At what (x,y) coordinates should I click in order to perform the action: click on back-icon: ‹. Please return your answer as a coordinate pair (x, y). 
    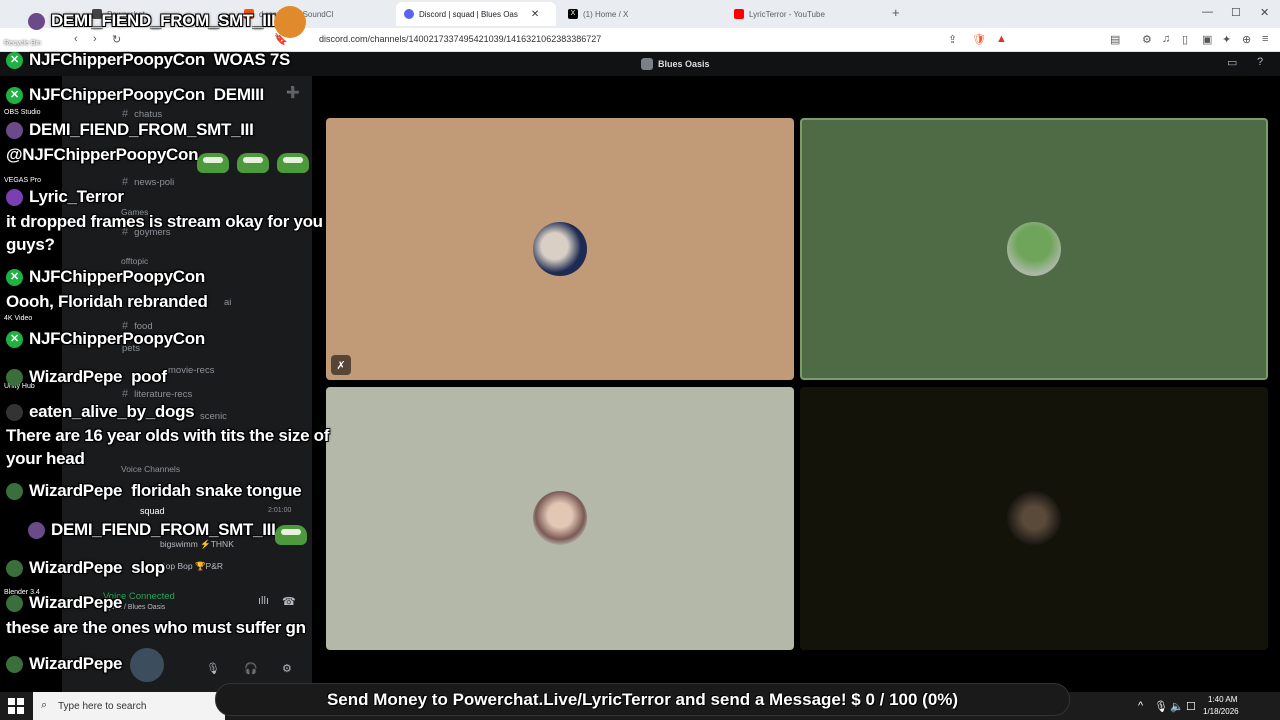
    Looking at the image, I should click on (76, 39).